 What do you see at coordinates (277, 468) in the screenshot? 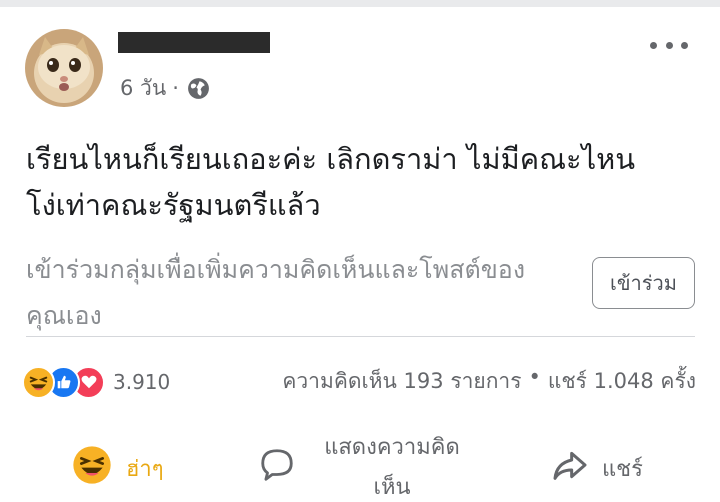
I see `comment-icon` at bounding box center [277, 468].